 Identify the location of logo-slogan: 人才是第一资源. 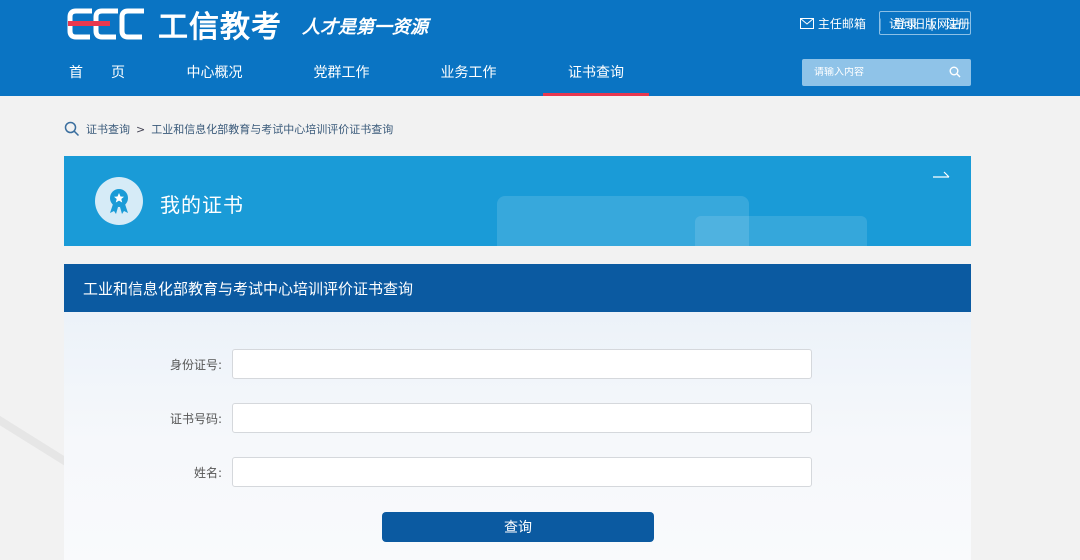
(365, 27).